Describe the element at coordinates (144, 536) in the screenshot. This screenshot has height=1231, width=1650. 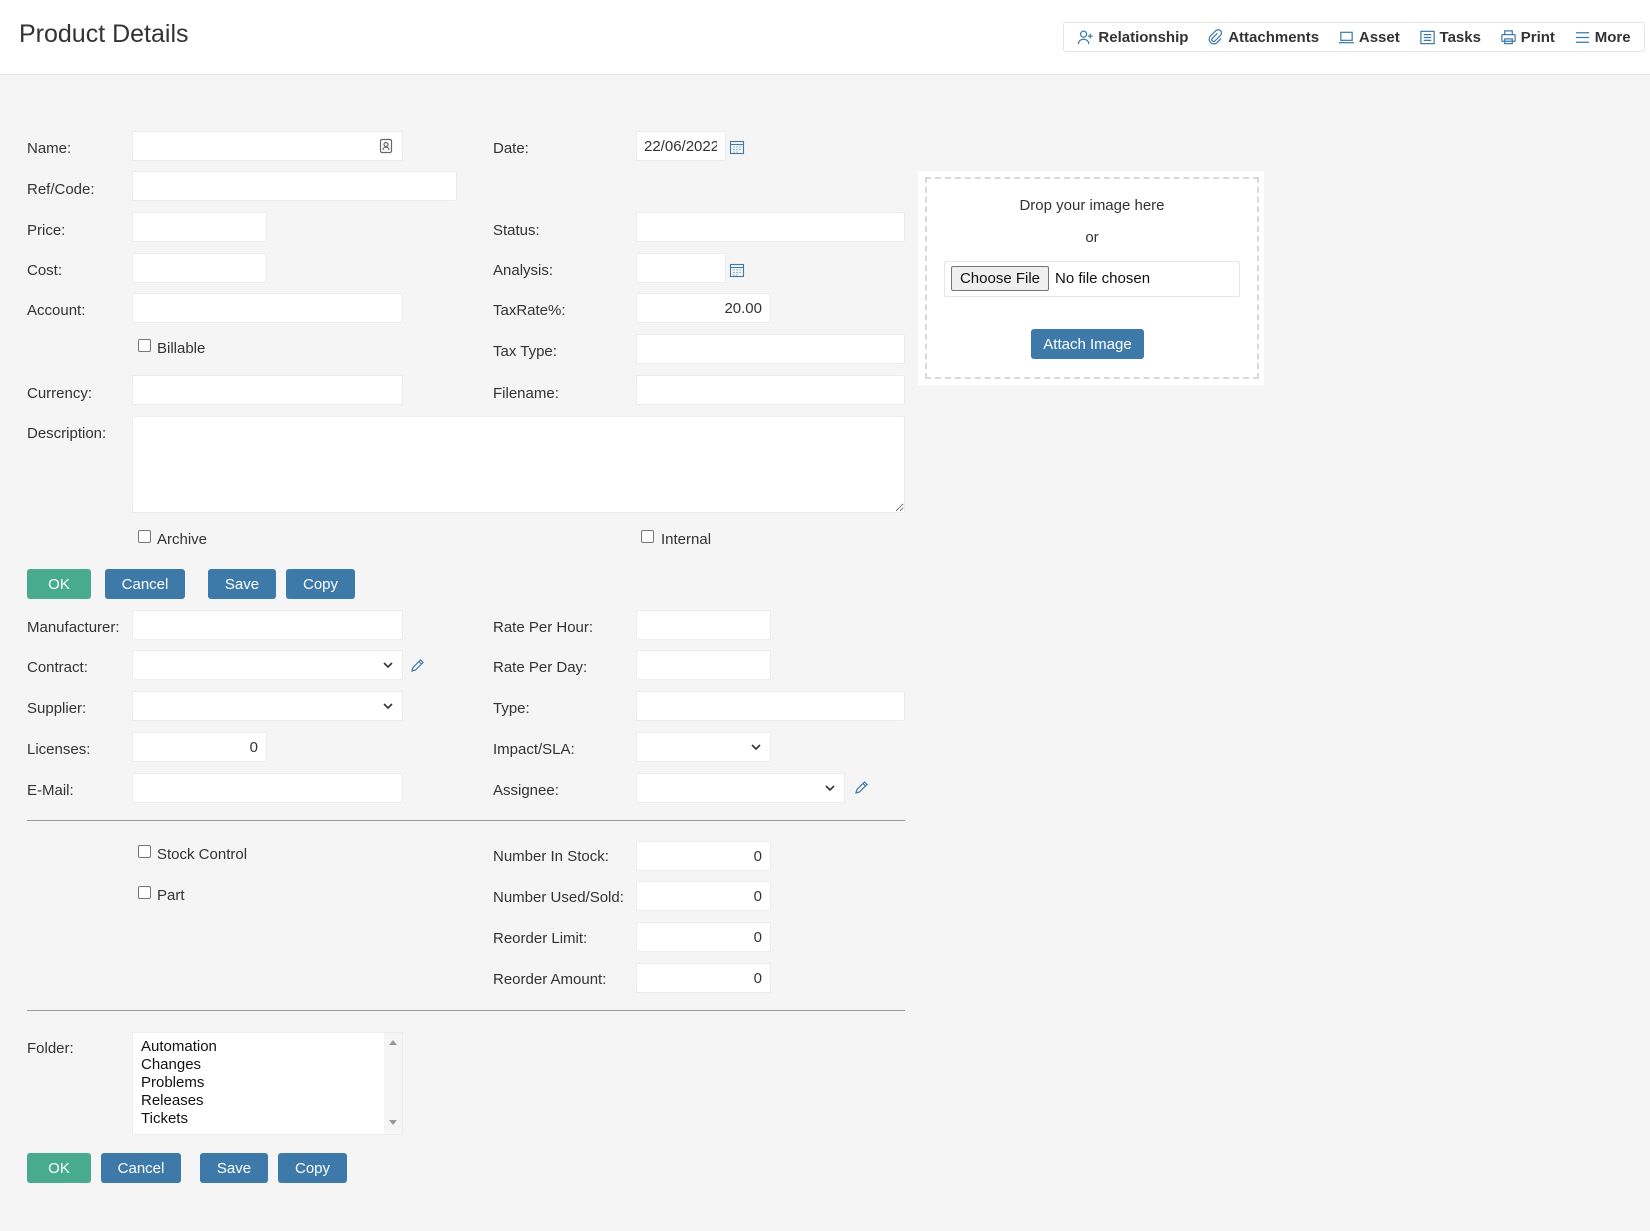
I see `archive-checkbox` at that location.